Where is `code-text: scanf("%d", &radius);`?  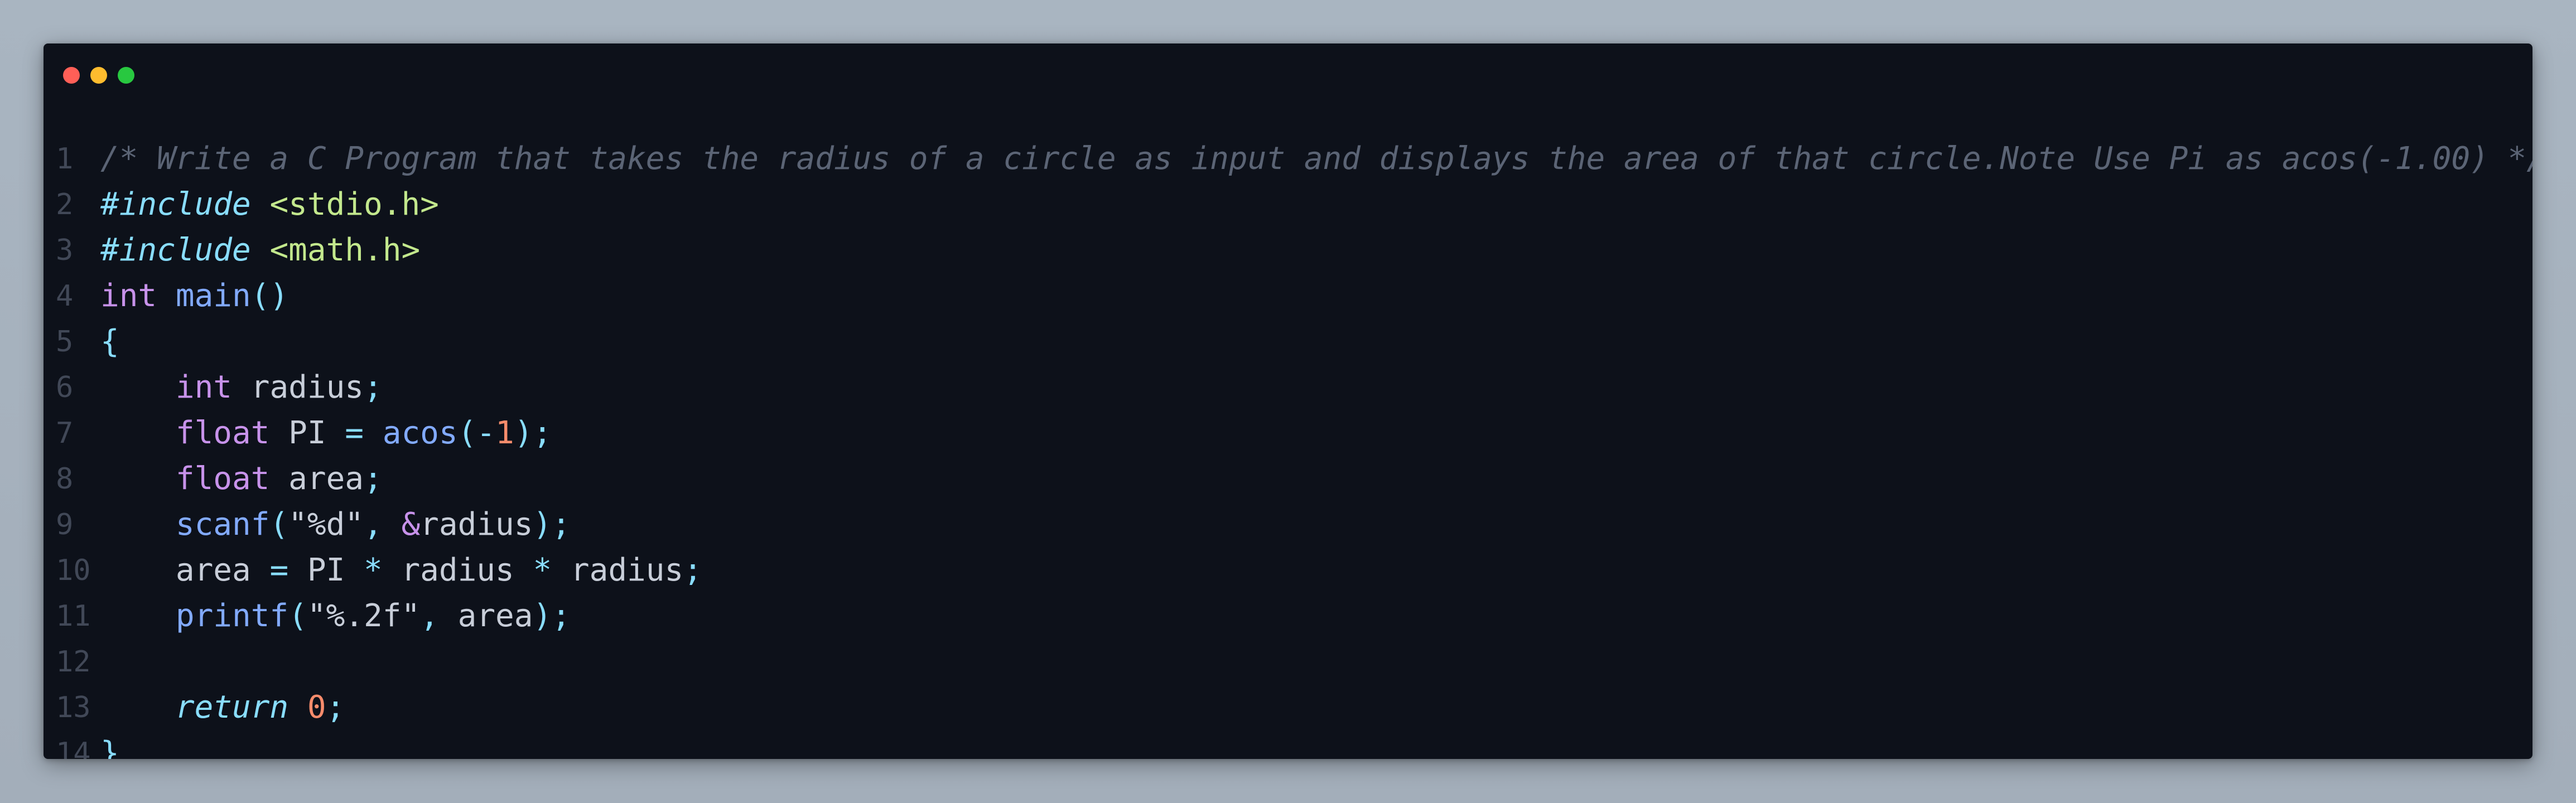
code-text: scanf("%d", &radius); is located at coordinates (335, 525).